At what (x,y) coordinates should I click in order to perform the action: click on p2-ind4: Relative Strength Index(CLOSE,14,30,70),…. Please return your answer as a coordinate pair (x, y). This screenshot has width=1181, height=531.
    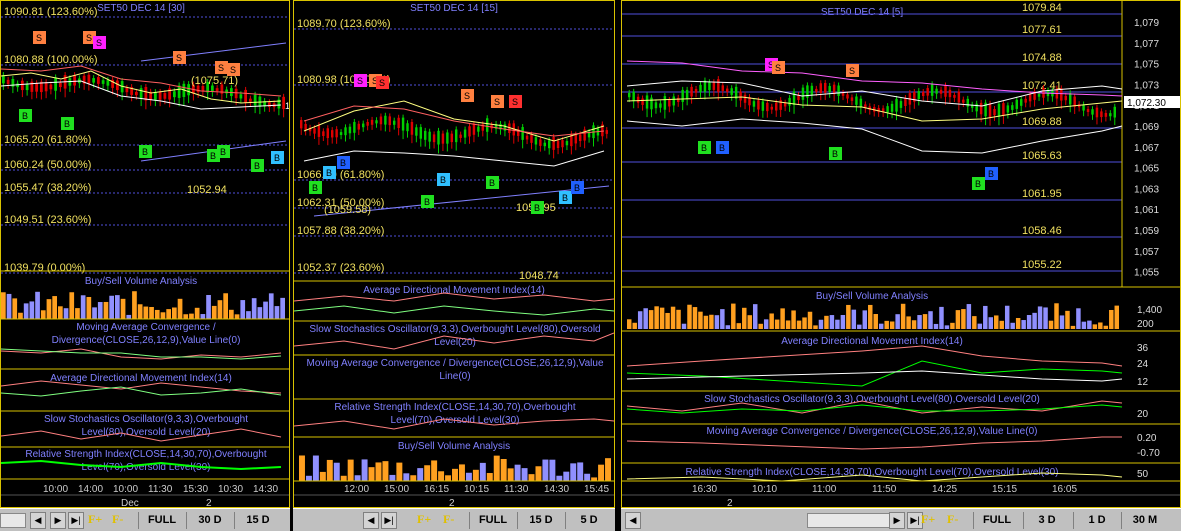
    Looking at the image, I should click on (455, 414).